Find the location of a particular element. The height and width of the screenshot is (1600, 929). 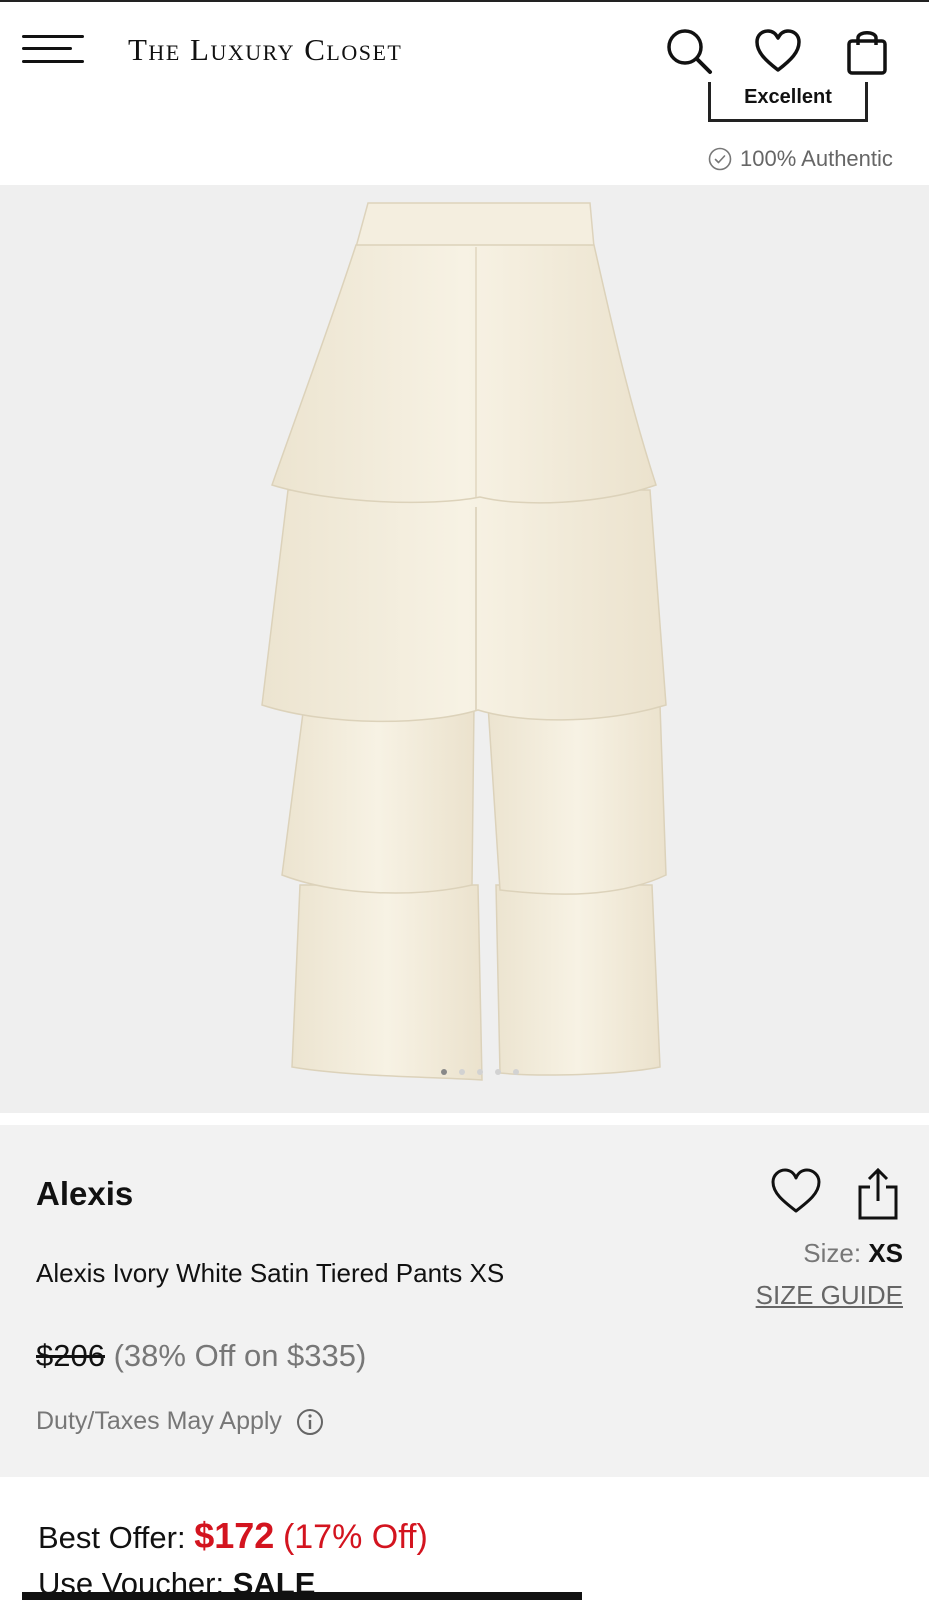

info-icon is located at coordinates (310, 1422).